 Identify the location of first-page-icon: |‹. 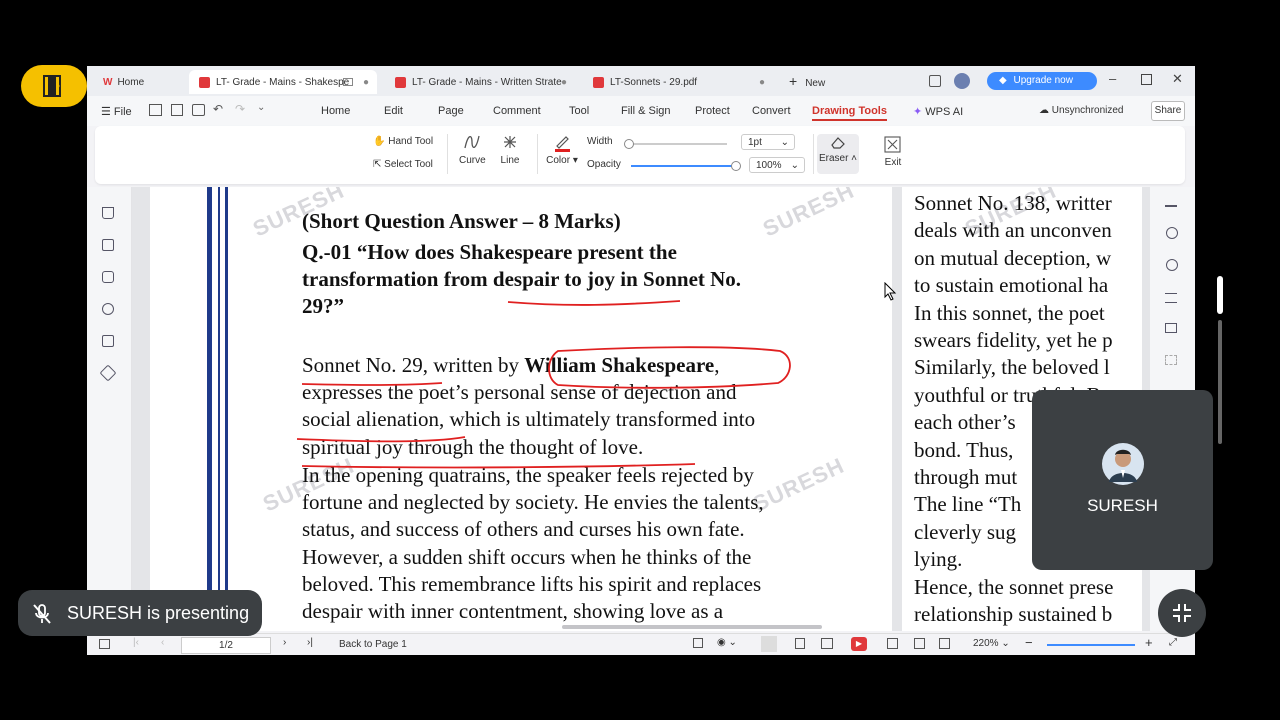
(136, 642).